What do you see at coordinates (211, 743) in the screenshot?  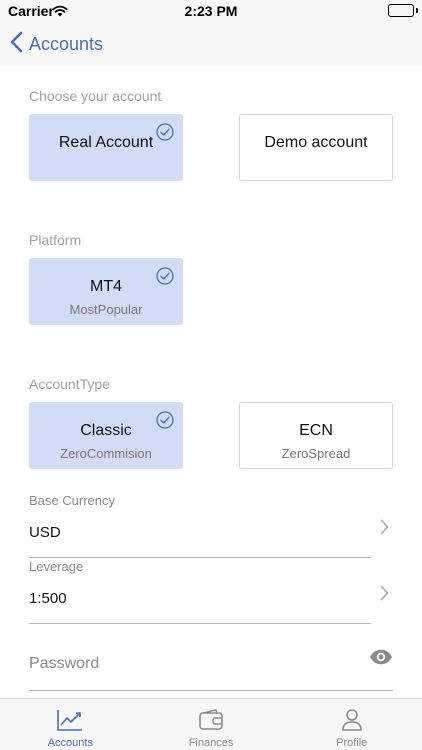 I see `tab-label: Finances` at bounding box center [211, 743].